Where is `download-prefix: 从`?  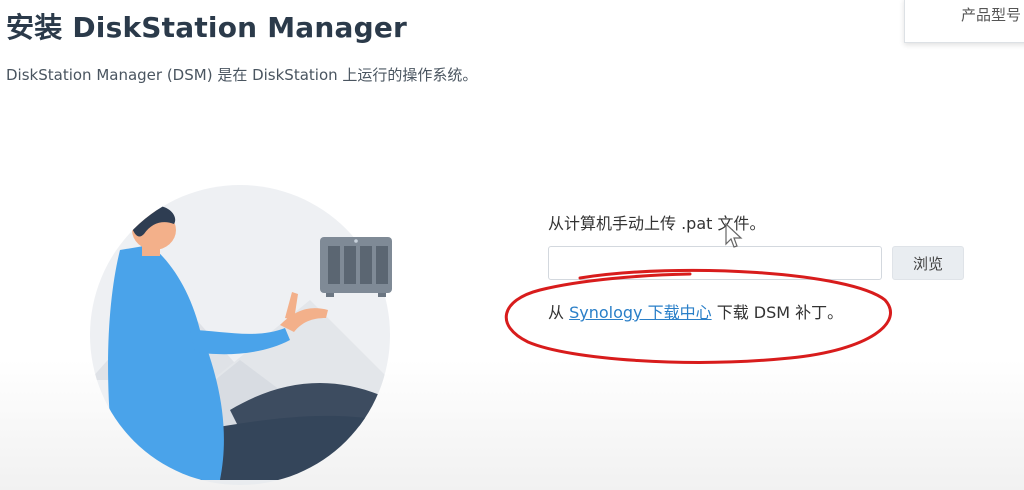 download-prefix: 从 is located at coordinates (559, 312).